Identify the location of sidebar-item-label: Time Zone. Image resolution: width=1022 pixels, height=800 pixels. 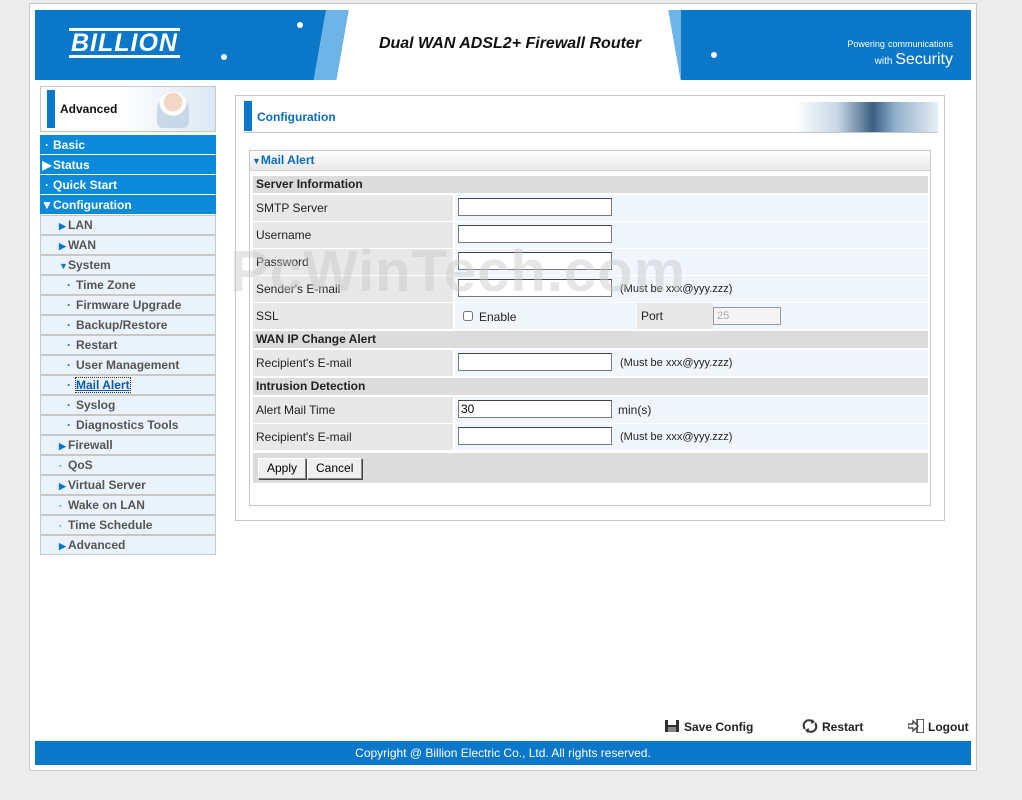
(106, 285).